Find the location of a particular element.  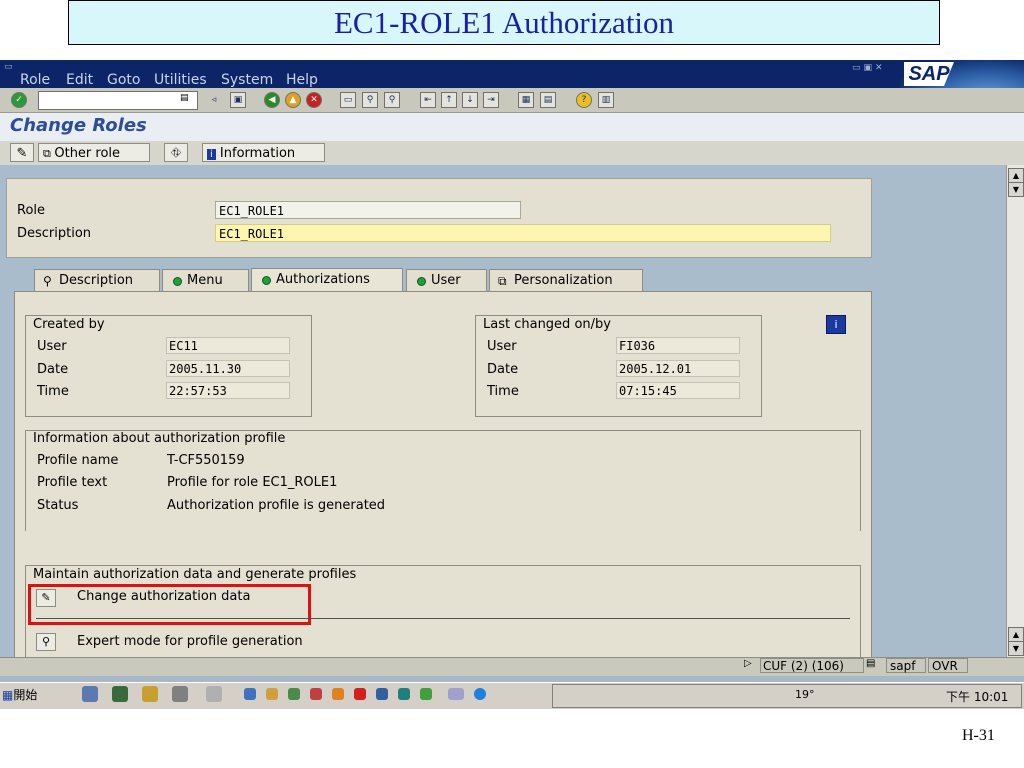

server-name: sapf is located at coordinates (906, 665).